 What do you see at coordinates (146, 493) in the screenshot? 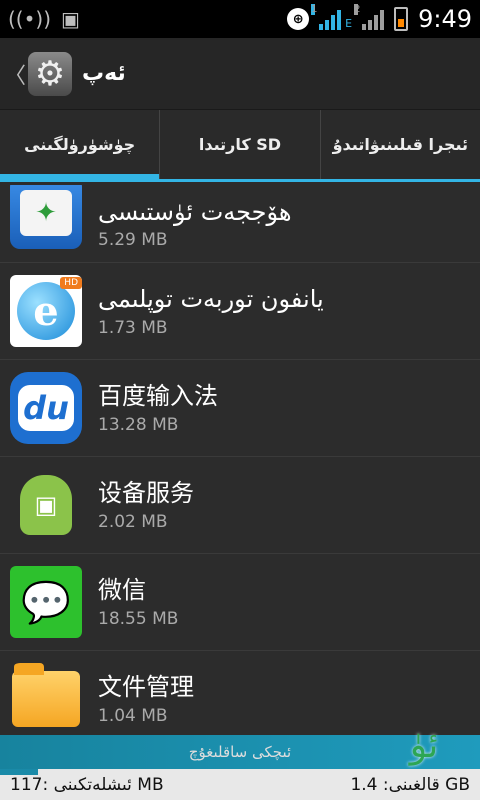
I see `app-name: 设备服务` at bounding box center [146, 493].